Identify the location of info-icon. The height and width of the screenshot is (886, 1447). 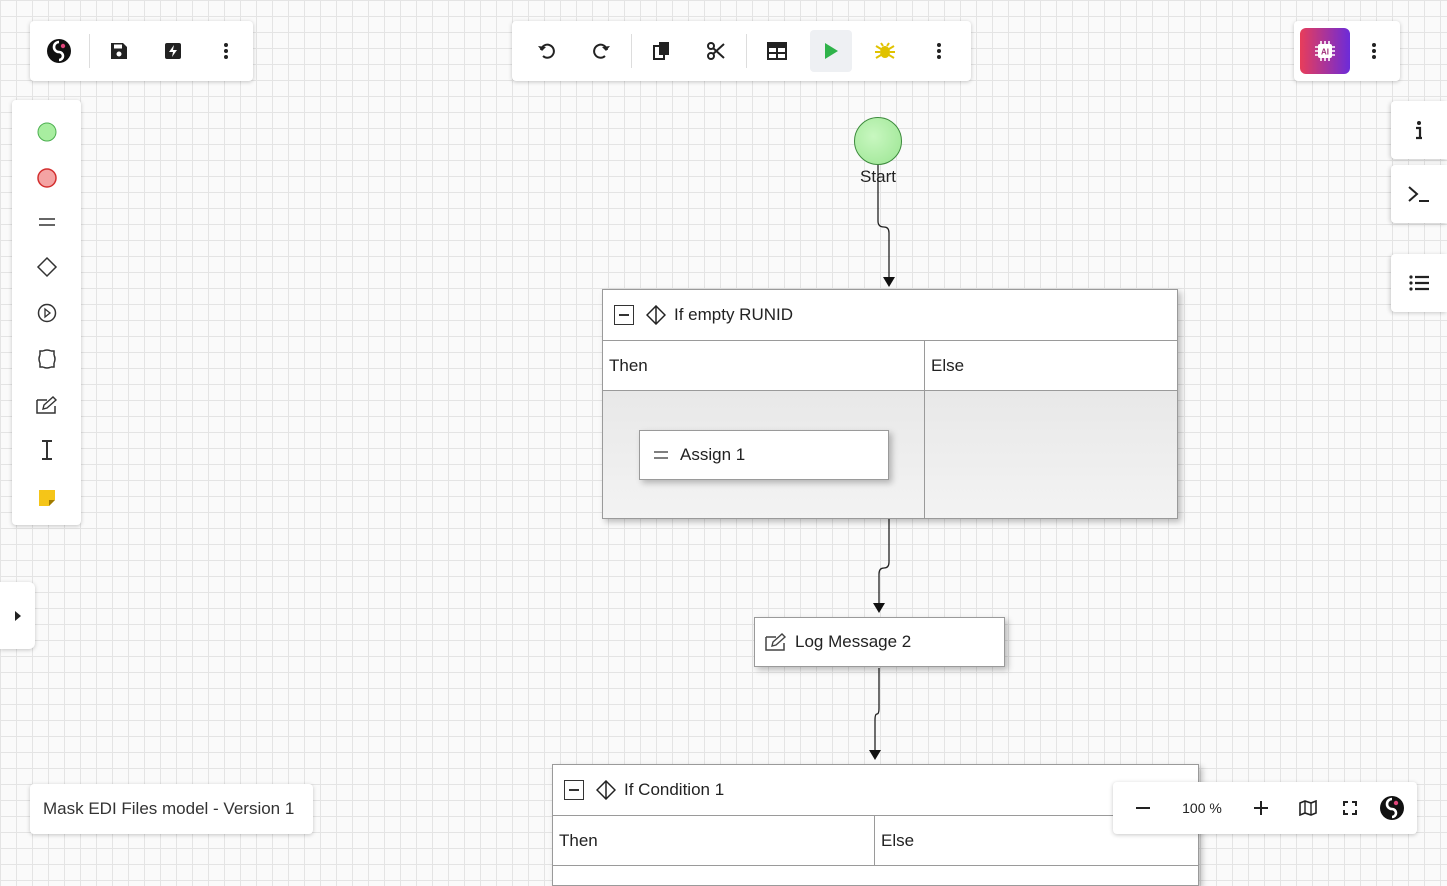
(1419, 130).